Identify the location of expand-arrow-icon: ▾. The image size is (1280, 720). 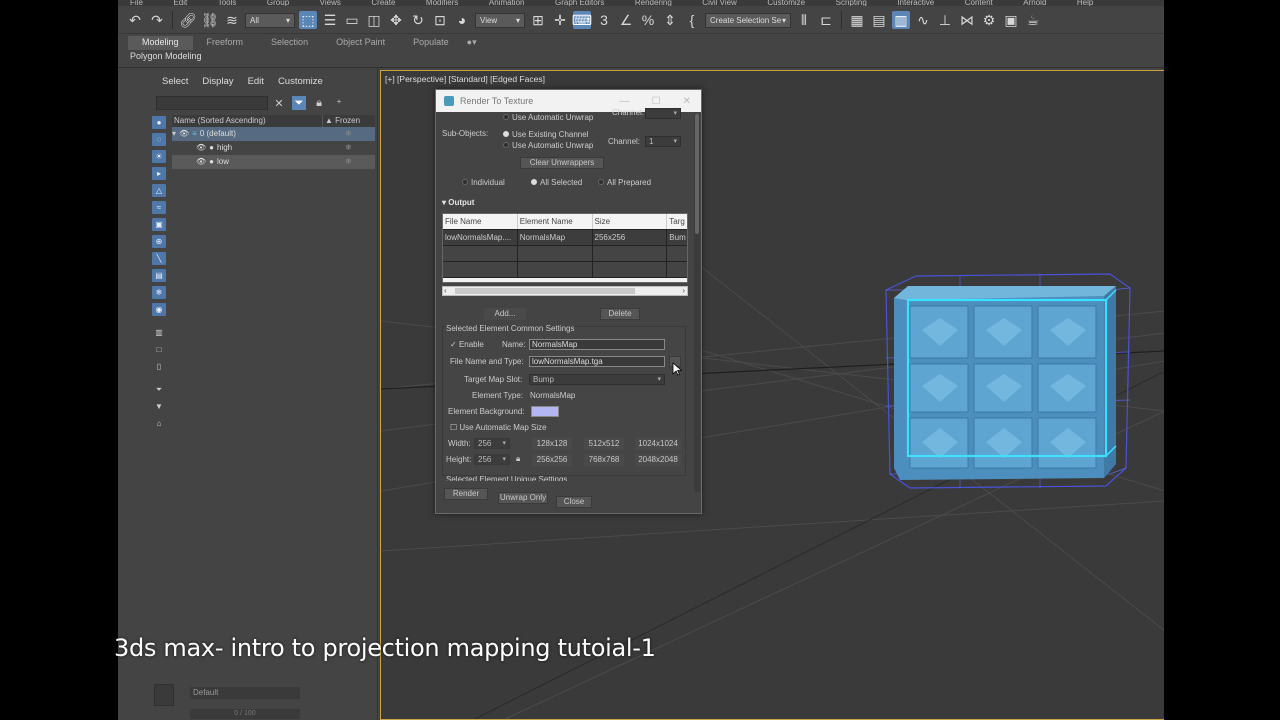
(174, 134).